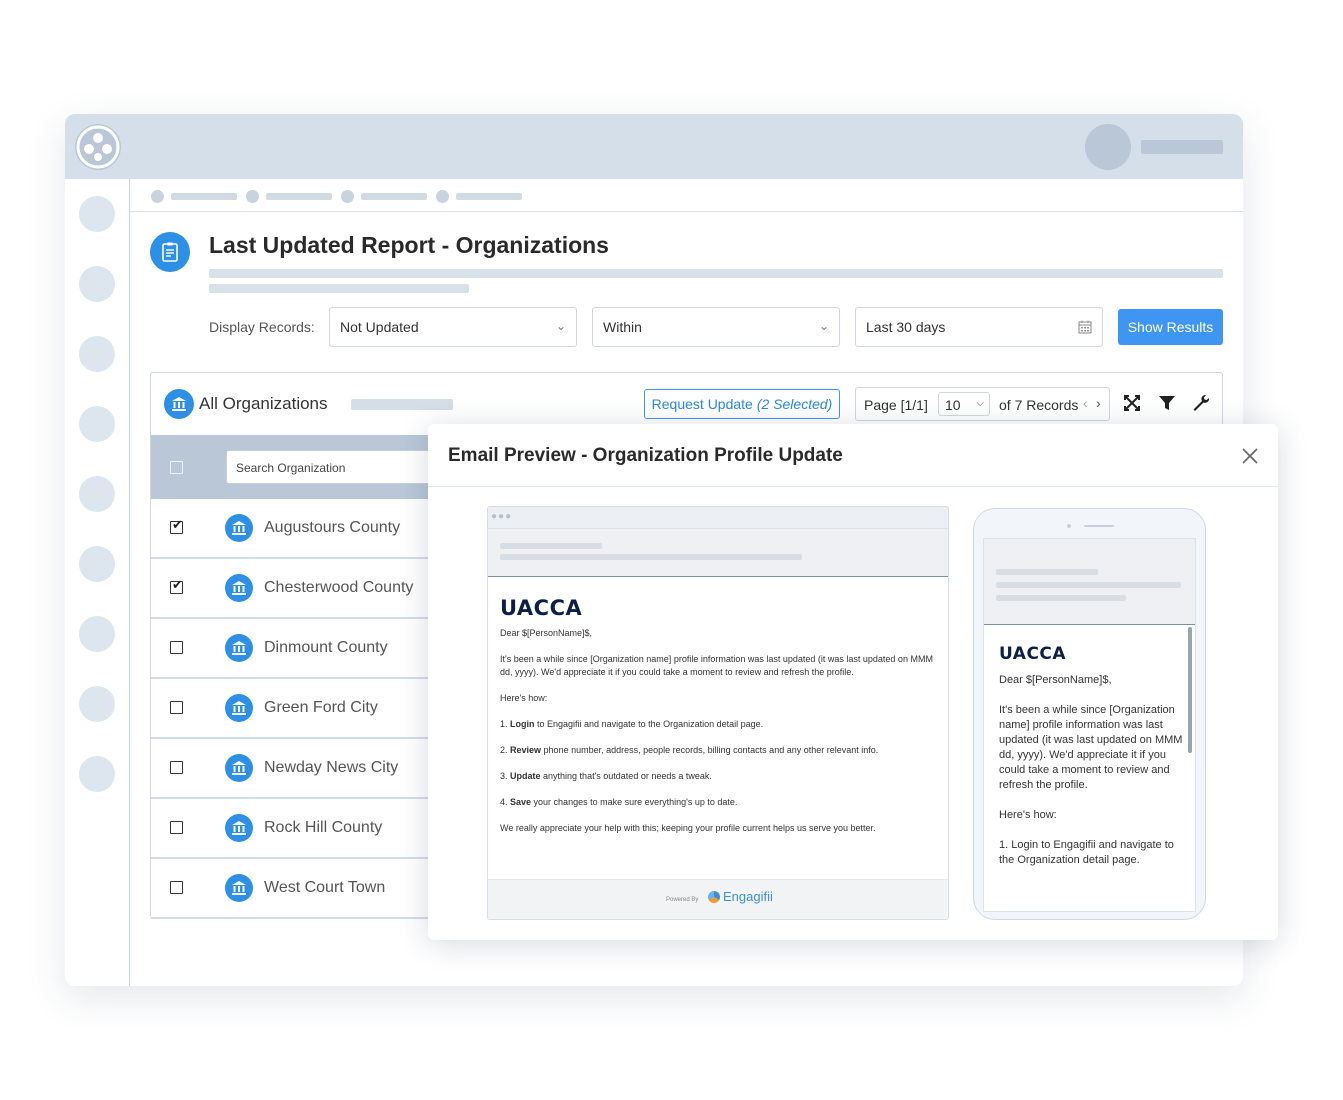  Describe the element at coordinates (502, 516) in the screenshot. I see `window-dots-icon: ●●●` at that location.